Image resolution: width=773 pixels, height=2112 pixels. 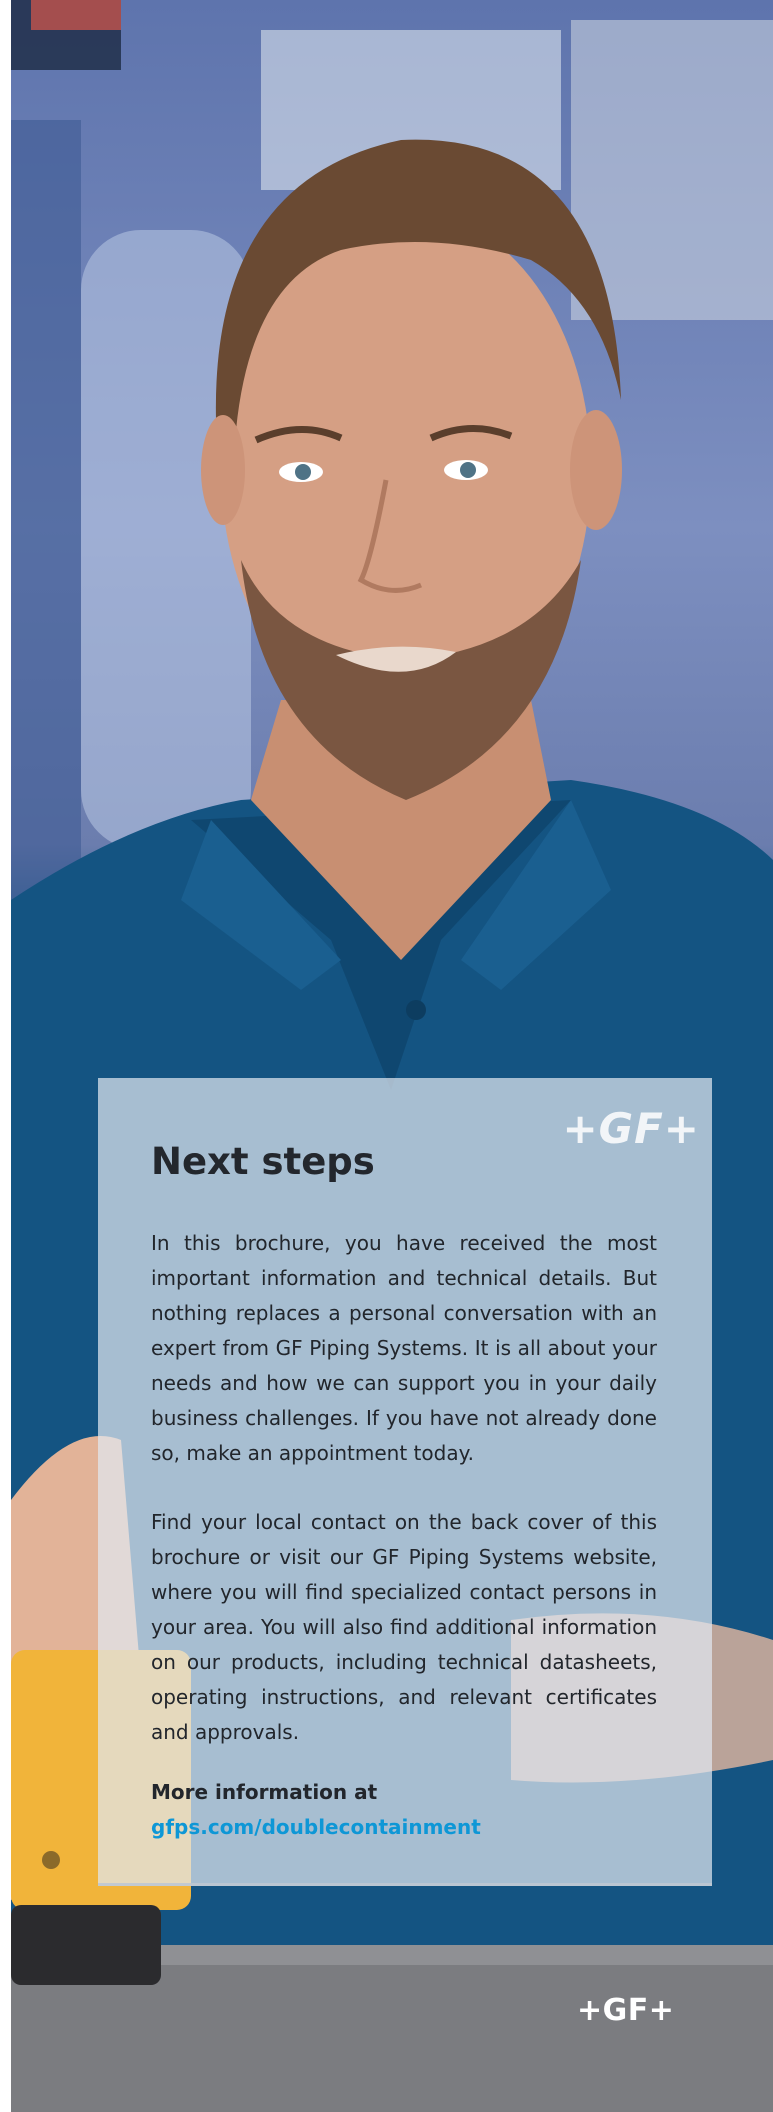 What do you see at coordinates (626, 2010) in the screenshot?
I see `gf-footer-logo: +GF+` at bounding box center [626, 2010].